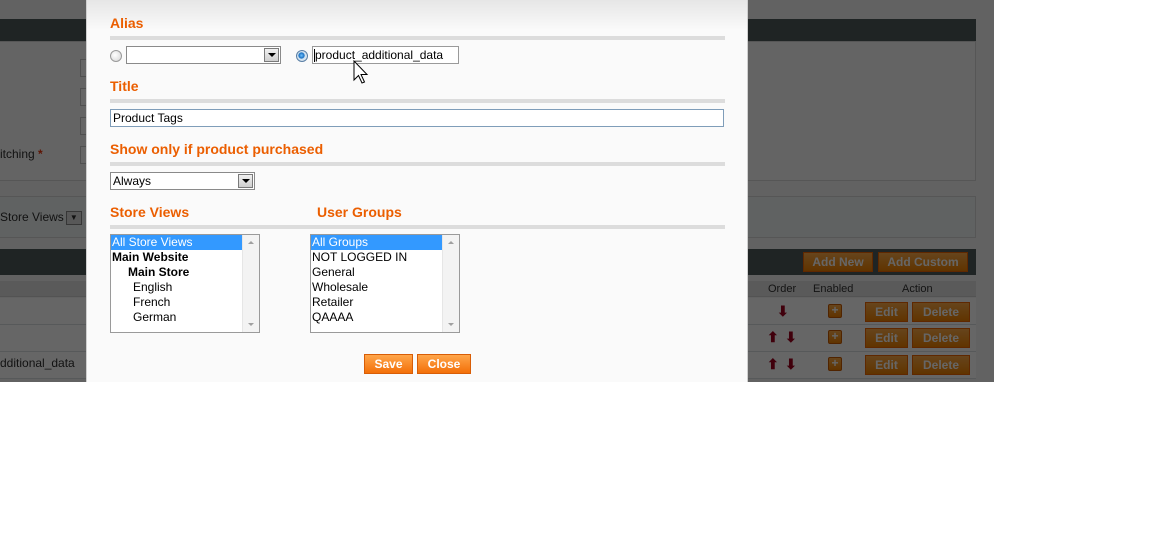  I want to click on save-button: Save, so click(388, 364).